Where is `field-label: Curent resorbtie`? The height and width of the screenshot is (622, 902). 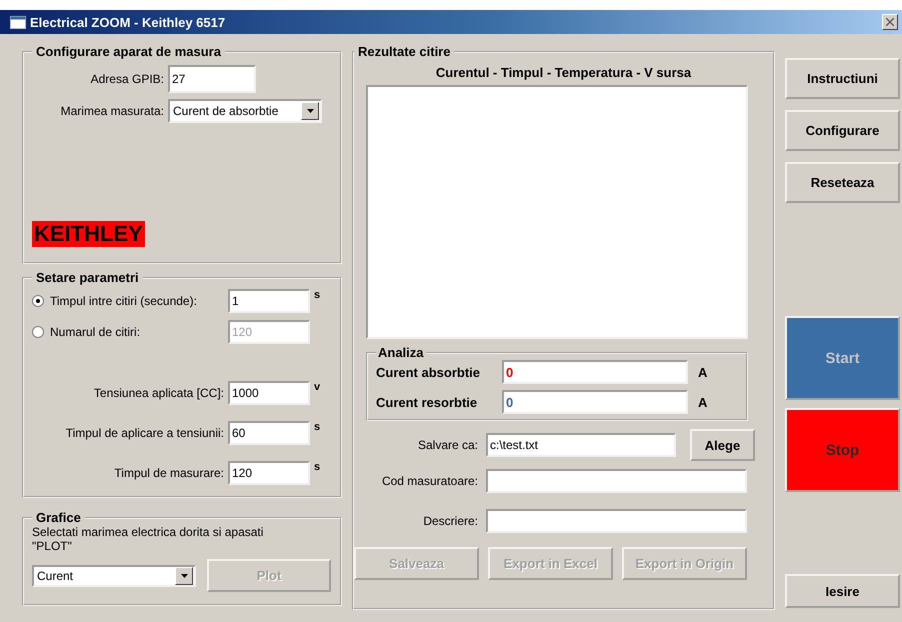 field-label: Curent resorbtie is located at coordinates (427, 402).